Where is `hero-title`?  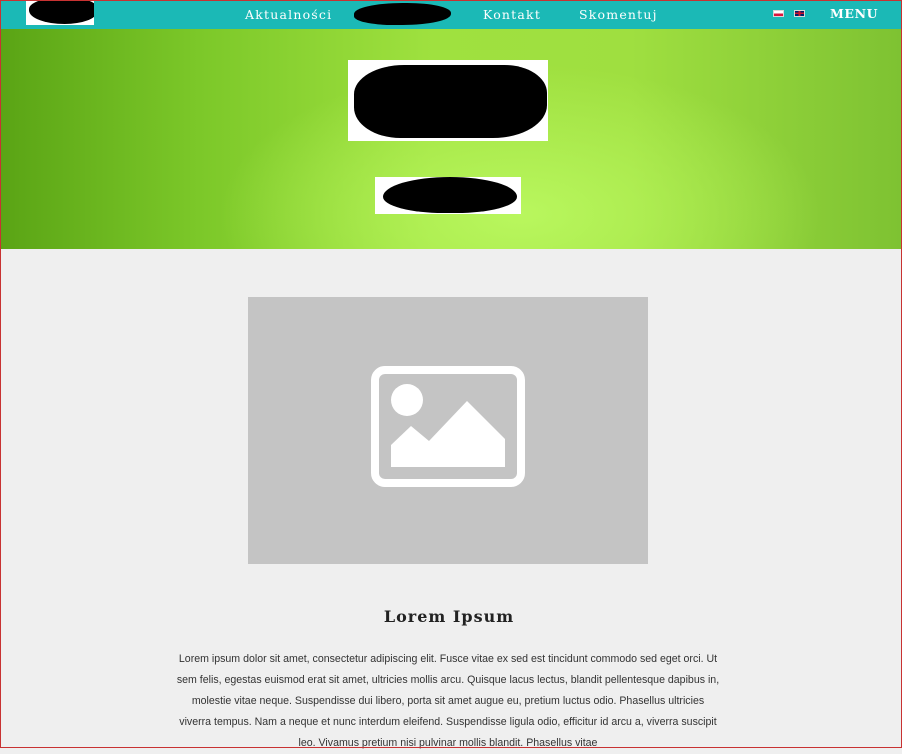 hero-title is located at coordinates (448, 100).